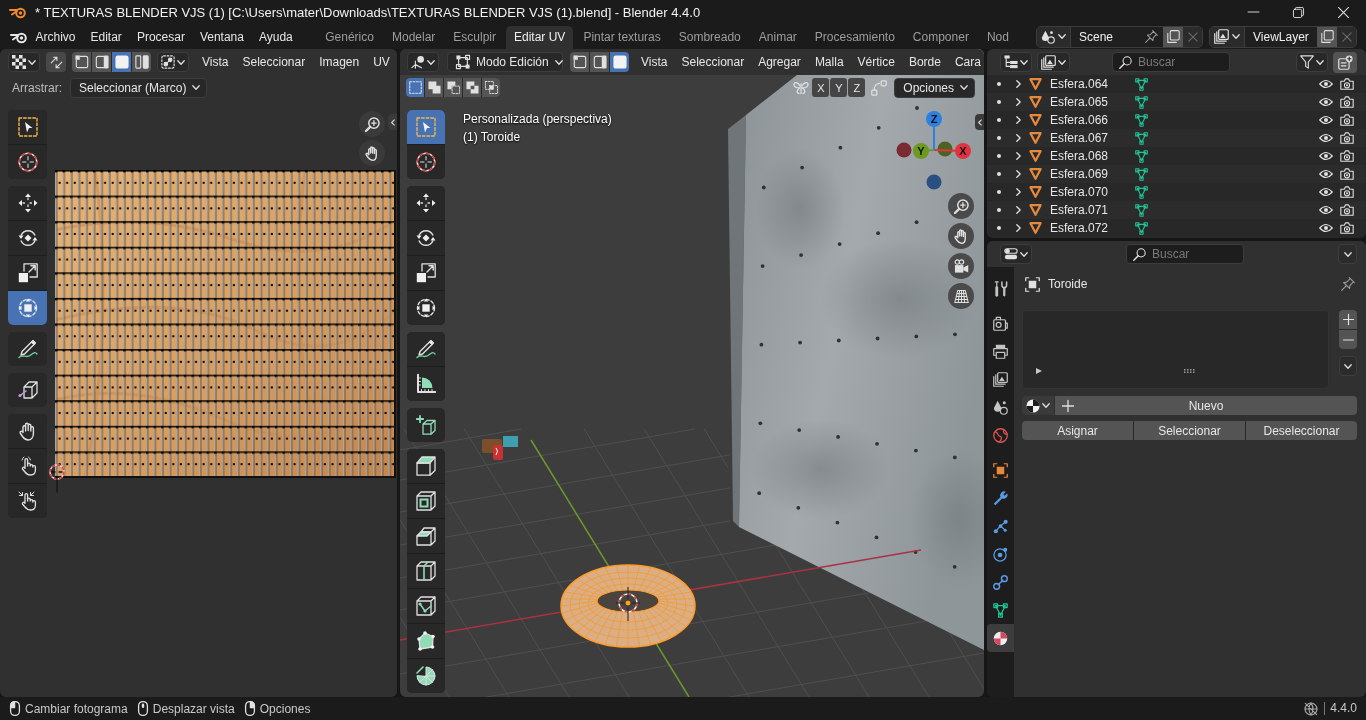 This screenshot has height=720, width=1366. What do you see at coordinates (540, 37) in the screenshot?
I see `workspace-tab: Editar UV` at bounding box center [540, 37].